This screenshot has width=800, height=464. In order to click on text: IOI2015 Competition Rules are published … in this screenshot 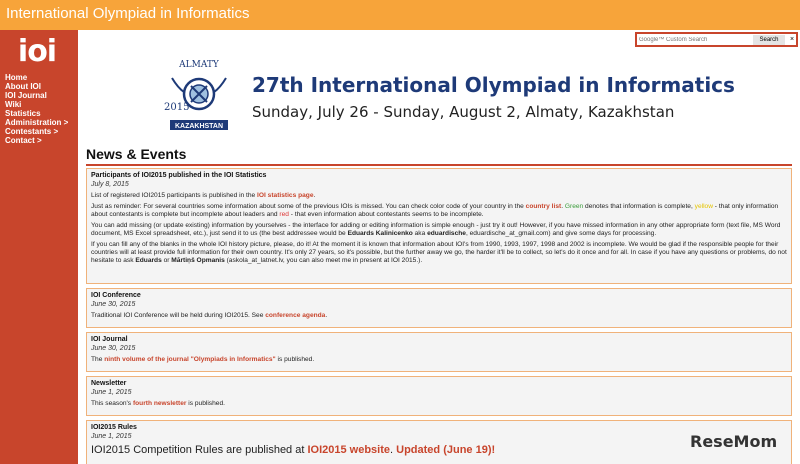, I will do `click(199, 450)`.